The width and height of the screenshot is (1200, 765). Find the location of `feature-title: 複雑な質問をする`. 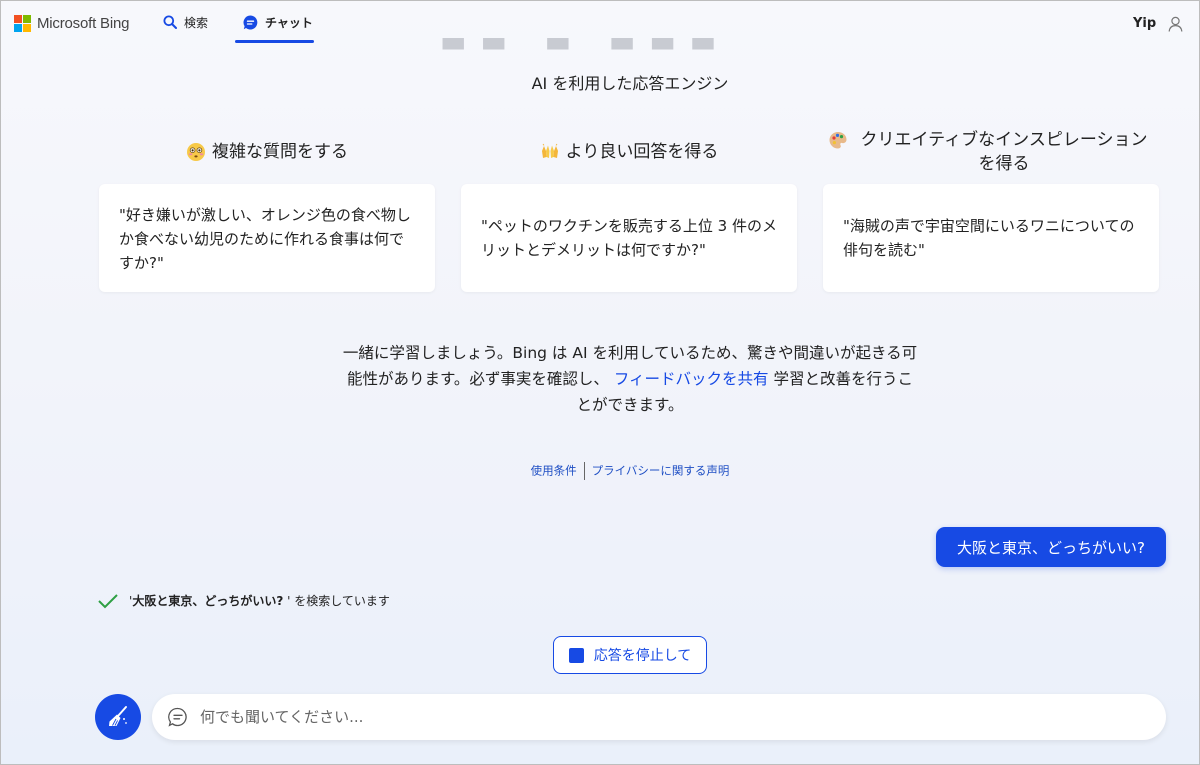

feature-title: 複雑な質問をする is located at coordinates (280, 152).